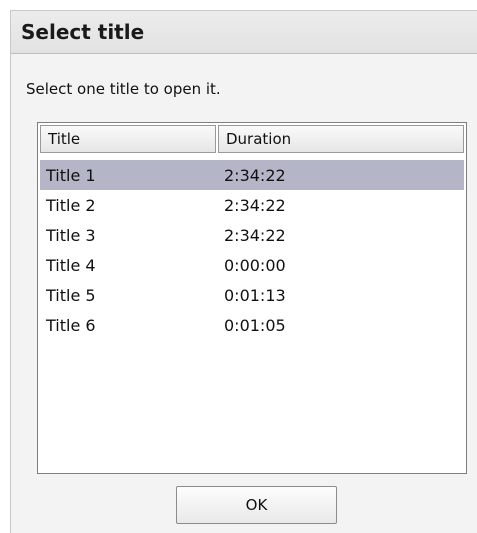  I want to click on row-title: Title 4, so click(71, 265).